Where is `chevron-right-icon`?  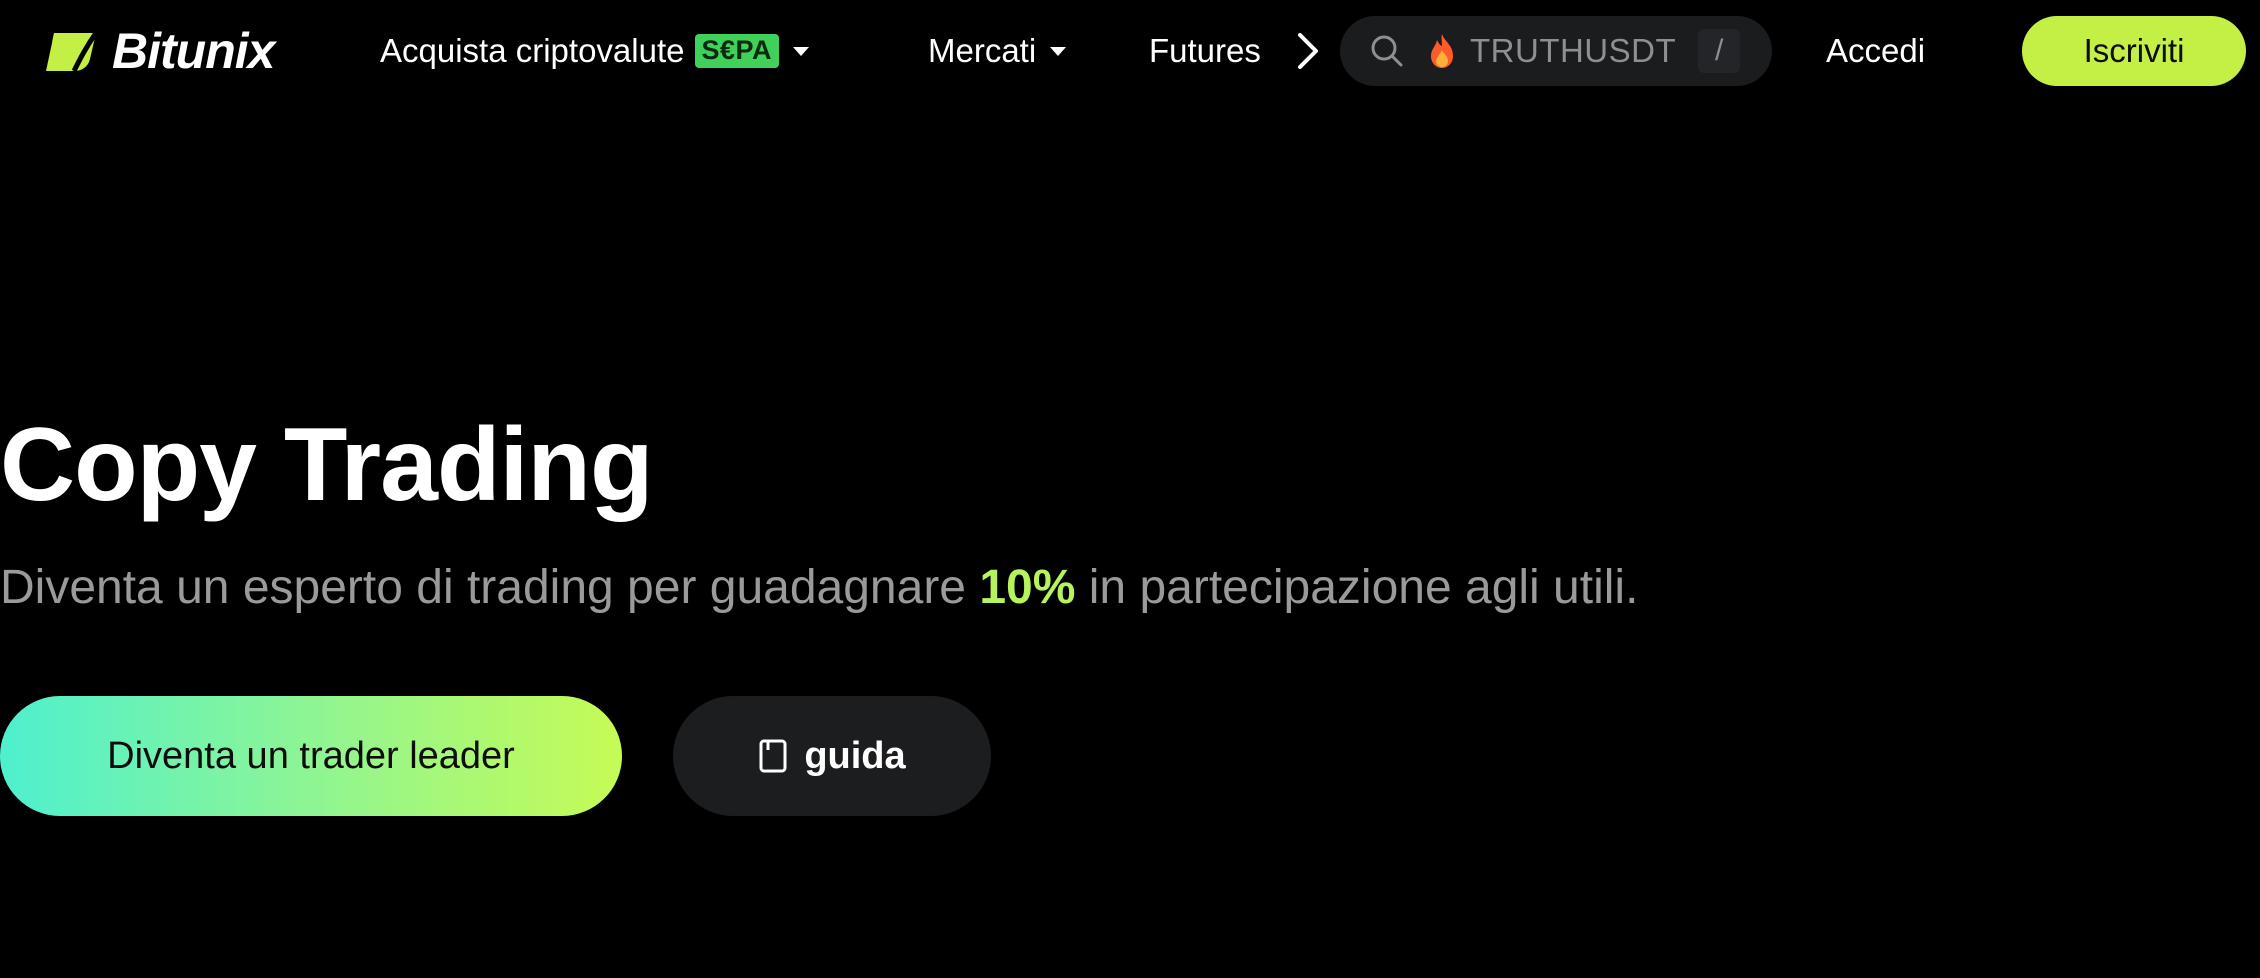
chevron-right-icon is located at coordinates (1308, 51).